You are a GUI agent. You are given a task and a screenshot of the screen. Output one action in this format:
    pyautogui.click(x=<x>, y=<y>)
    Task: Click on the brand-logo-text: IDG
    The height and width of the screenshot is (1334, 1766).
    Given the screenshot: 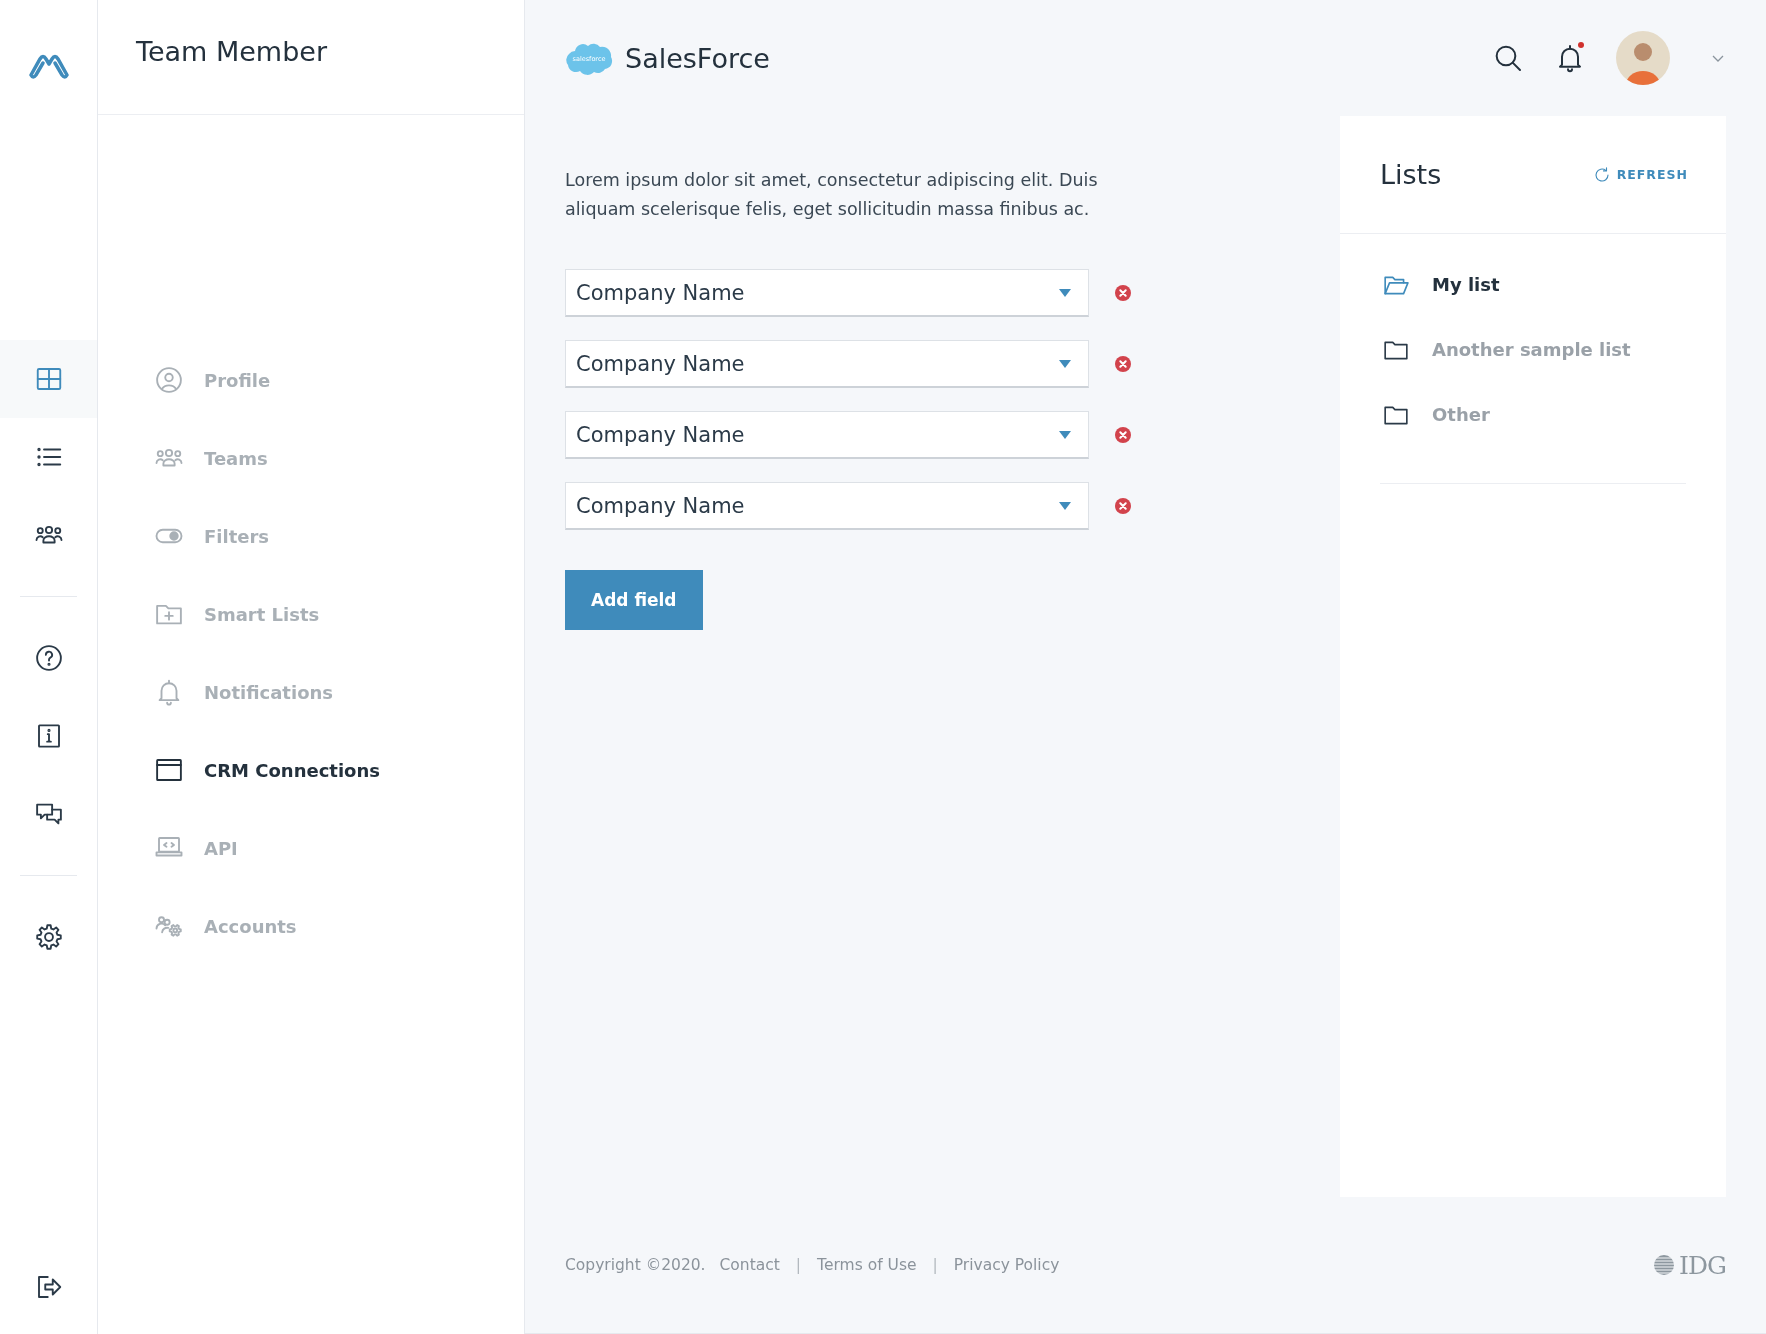 What is the action you would take?
    pyautogui.click(x=1702, y=1265)
    